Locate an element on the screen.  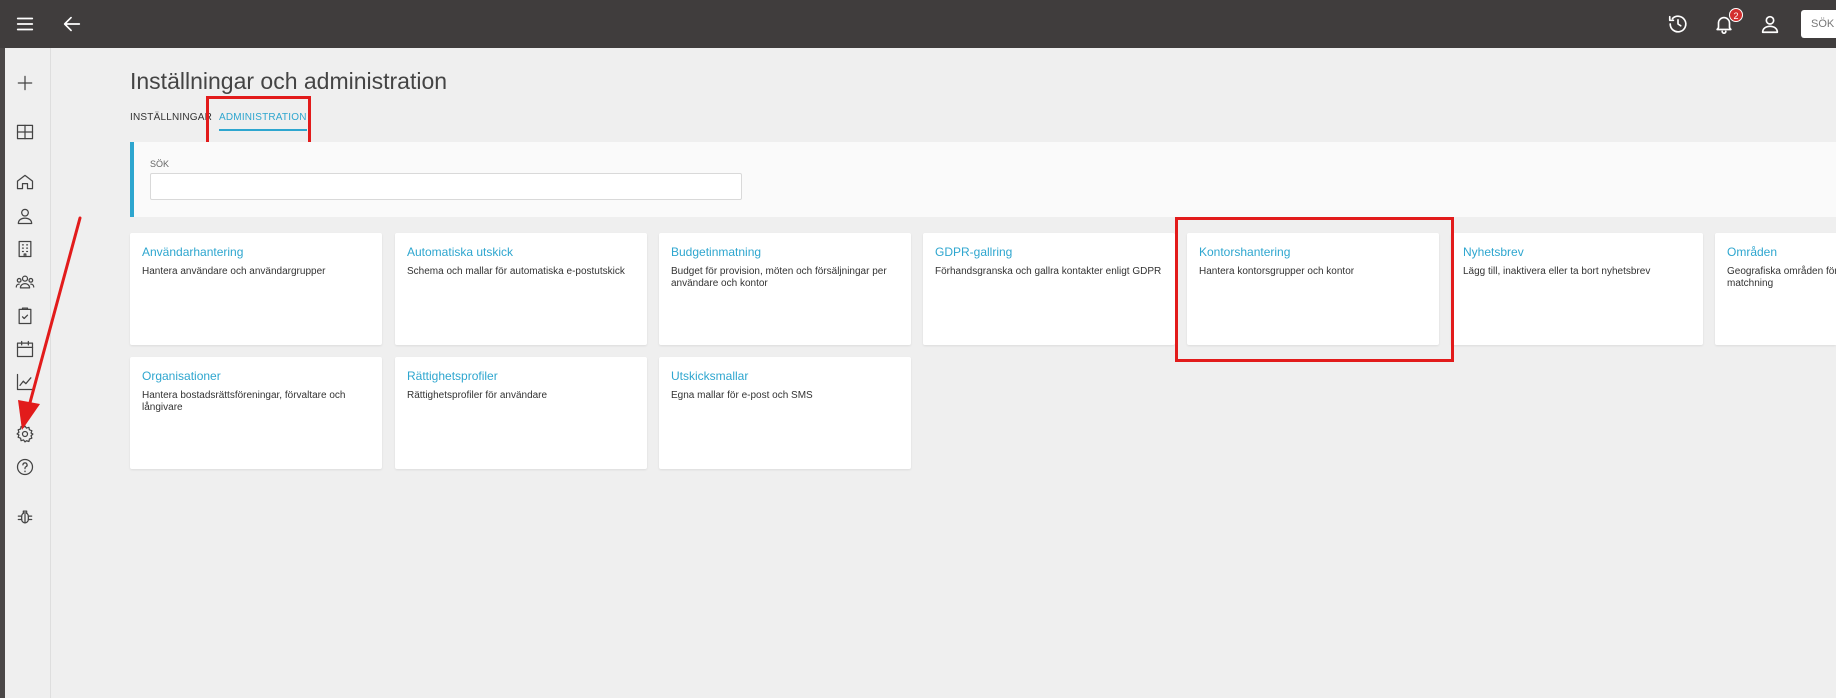
page-title: Inställningar och administration is located at coordinates (289, 81).